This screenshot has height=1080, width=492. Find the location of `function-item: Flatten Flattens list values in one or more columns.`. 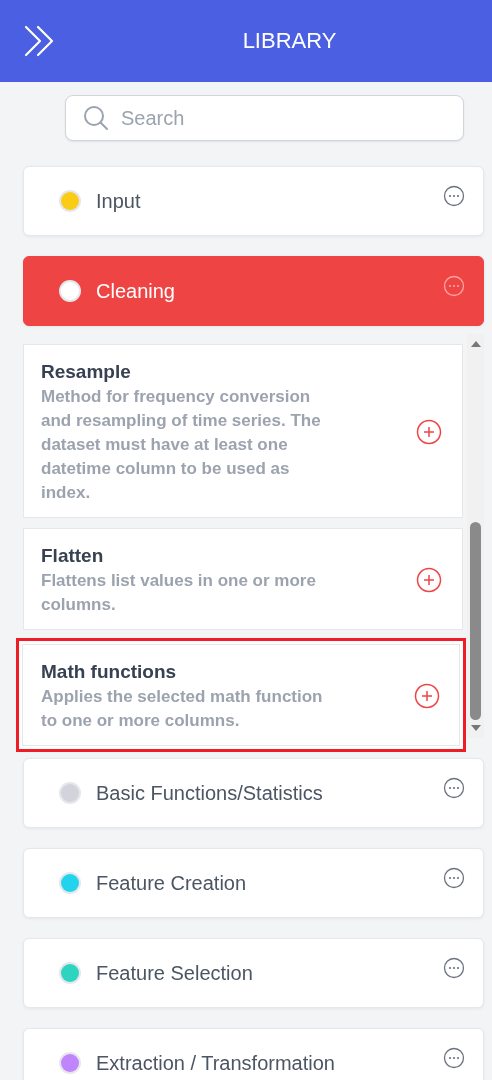

function-item: Flatten Flattens list values in one or more columns. is located at coordinates (243, 579).